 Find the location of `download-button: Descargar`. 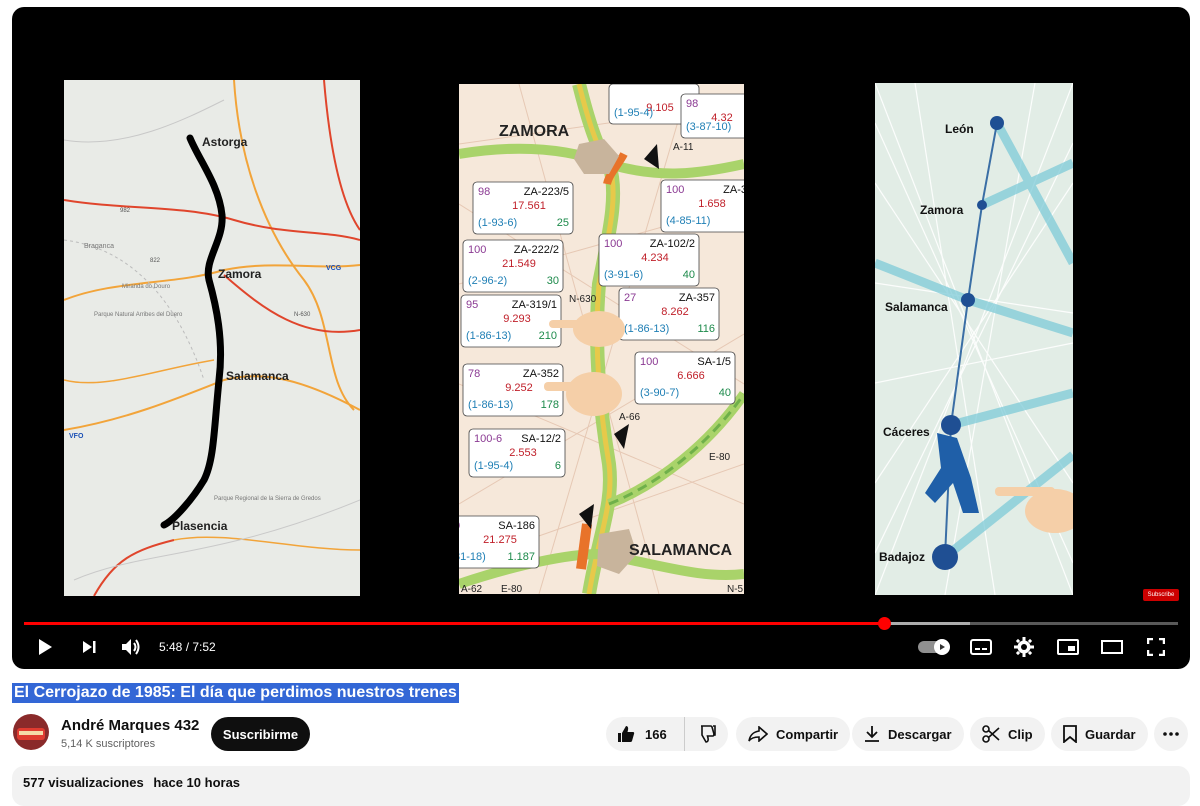

download-button: Descargar is located at coordinates (908, 734).